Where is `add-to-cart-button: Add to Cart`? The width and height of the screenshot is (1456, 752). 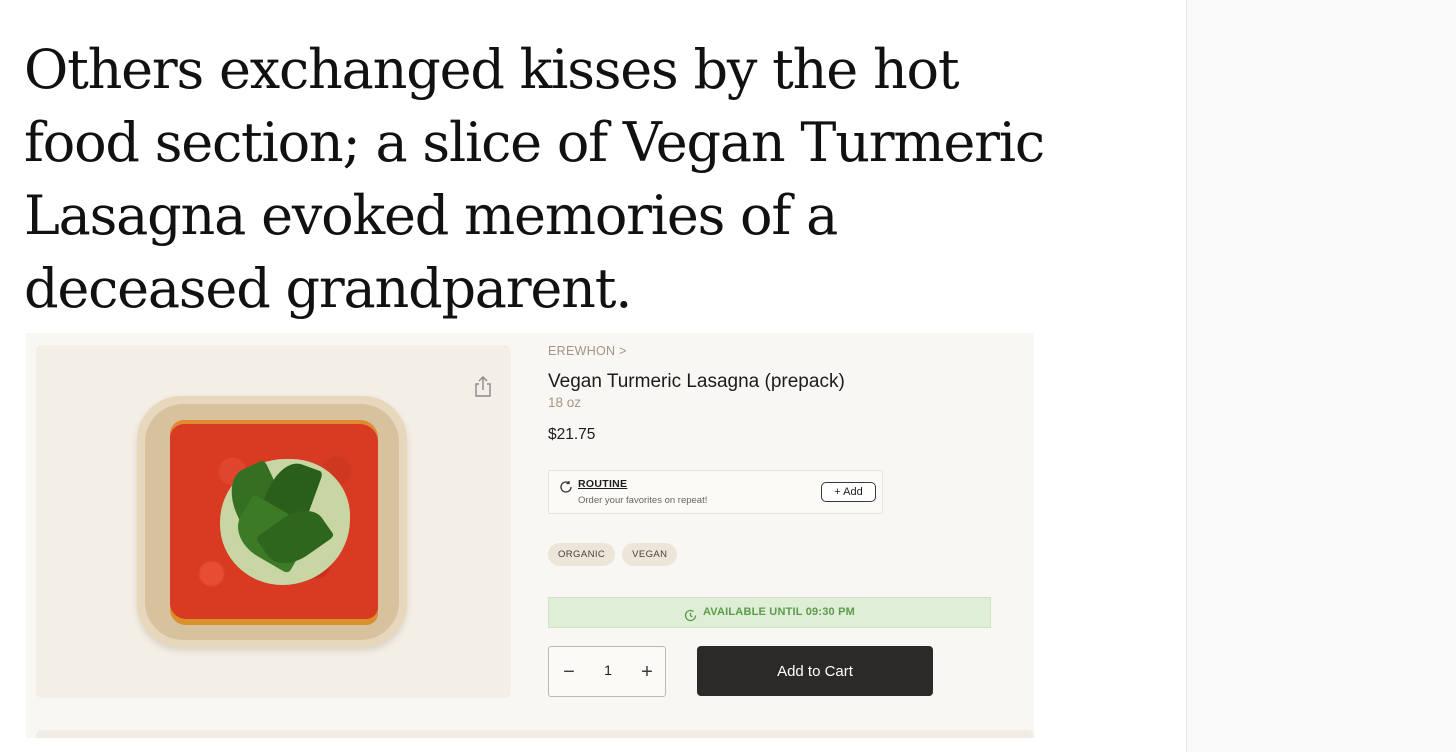
add-to-cart-button: Add to Cart is located at coordinates (815, 671).